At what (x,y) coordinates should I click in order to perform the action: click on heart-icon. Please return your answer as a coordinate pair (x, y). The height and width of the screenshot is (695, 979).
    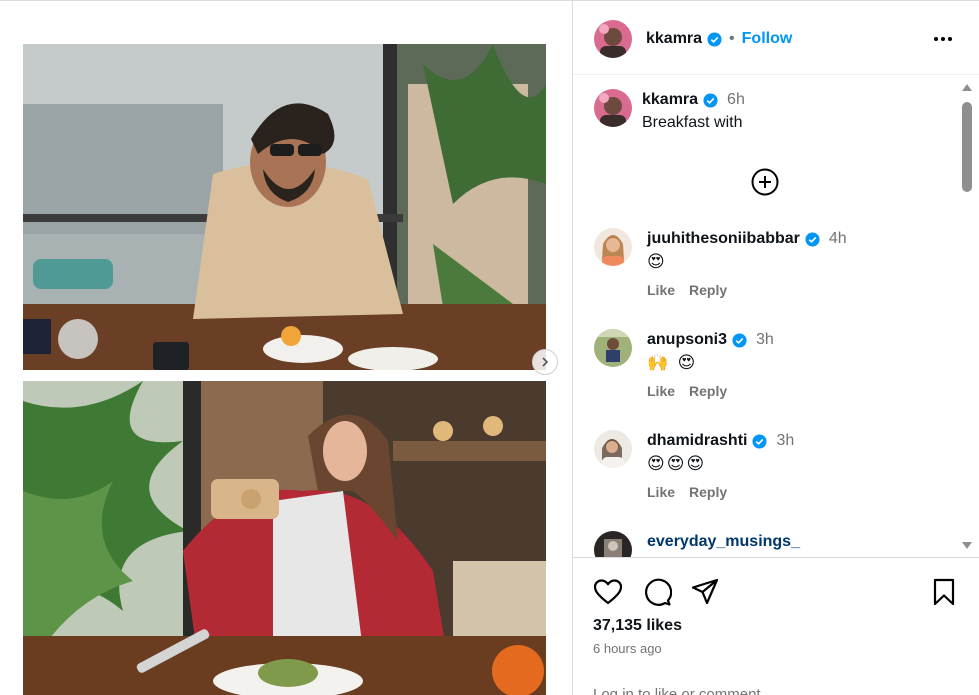
    Looking at the image, I should click on (608, 592).